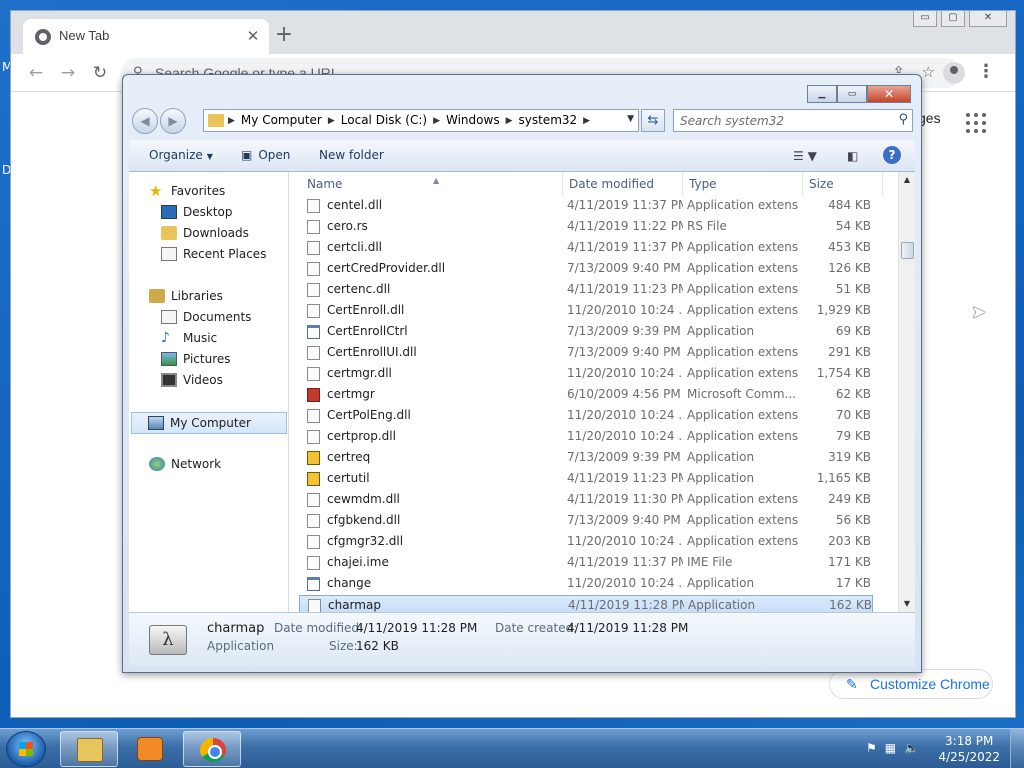 This screenshot has width=1024, height=768. What do you see at coordinates (986, 71) in the screenshot?
I see `chrome-menu-icon: ⋮` at bounding box center [986, 71].